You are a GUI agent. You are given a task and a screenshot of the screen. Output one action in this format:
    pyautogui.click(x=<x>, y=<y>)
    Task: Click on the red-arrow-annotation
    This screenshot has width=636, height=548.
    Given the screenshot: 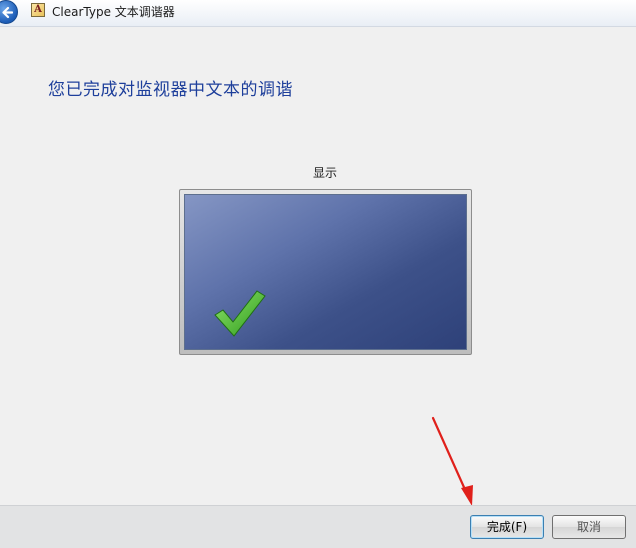 What is the action you would take?
    pyautogui.click(x=452, y=461)
    